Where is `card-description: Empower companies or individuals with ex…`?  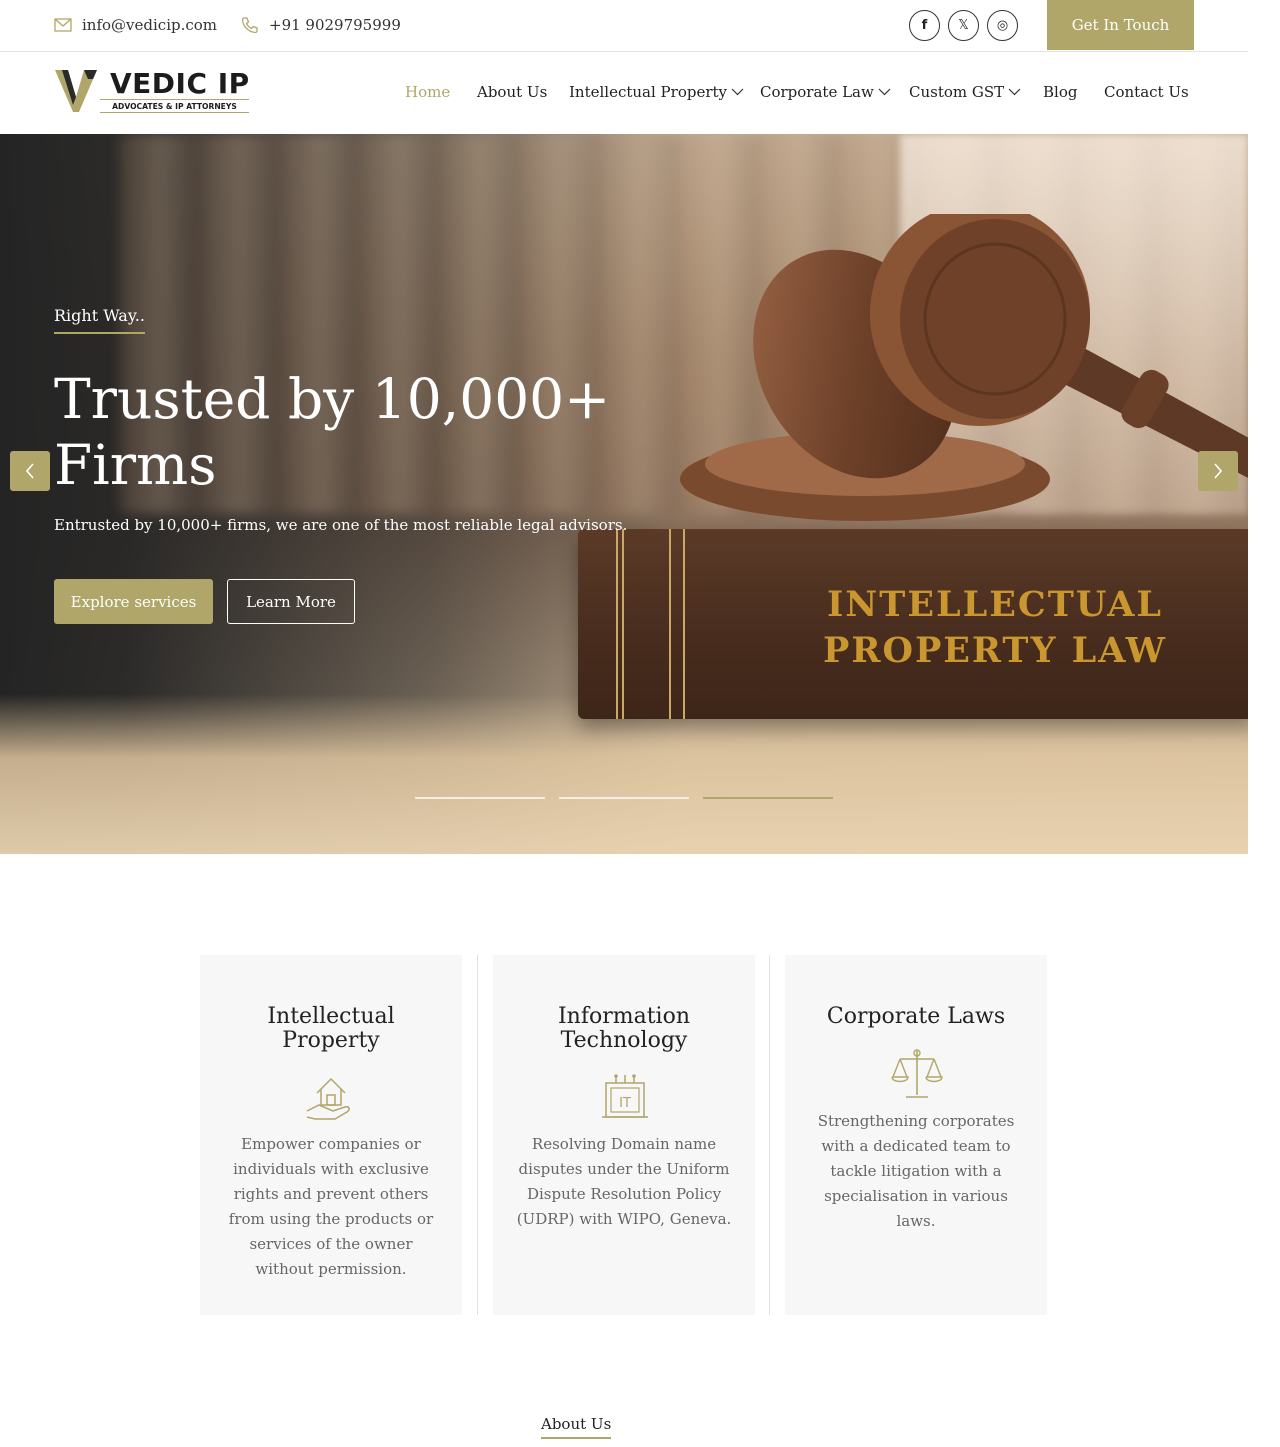 card-description: Empower companies or individuals with ex… is located at coordinates (331, 1206).